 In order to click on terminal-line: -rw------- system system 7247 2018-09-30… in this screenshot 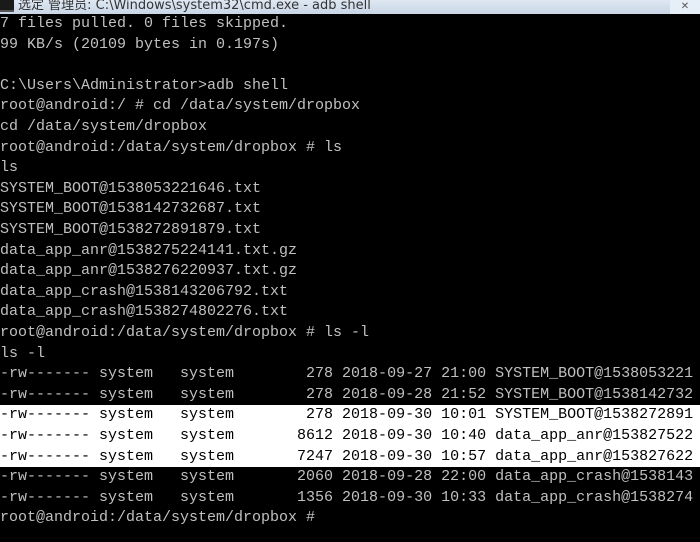, I will do `click(350, 457)`.